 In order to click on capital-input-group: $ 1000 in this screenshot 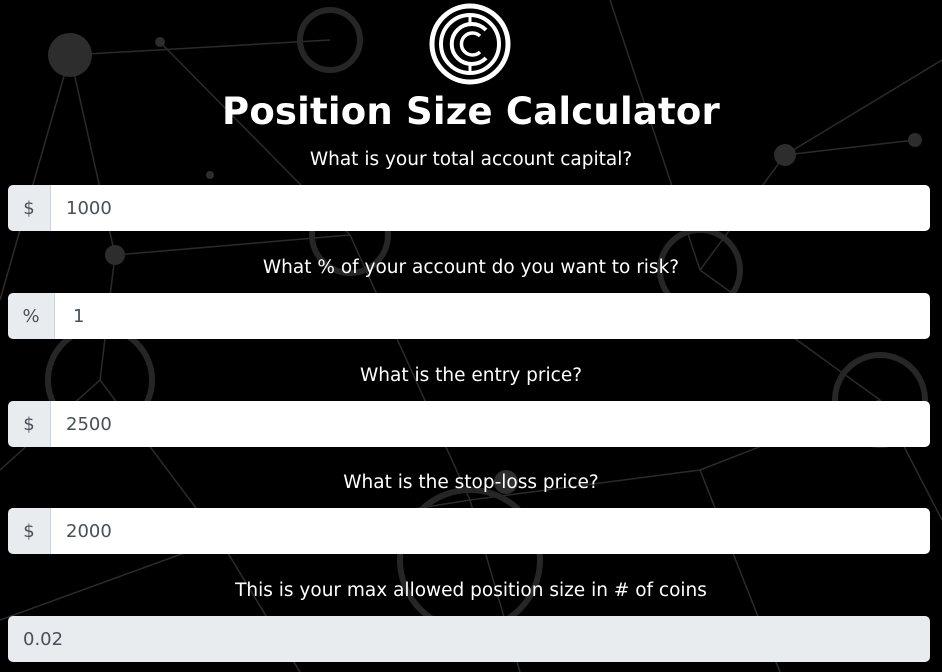, I will do `click(469, 208)`.